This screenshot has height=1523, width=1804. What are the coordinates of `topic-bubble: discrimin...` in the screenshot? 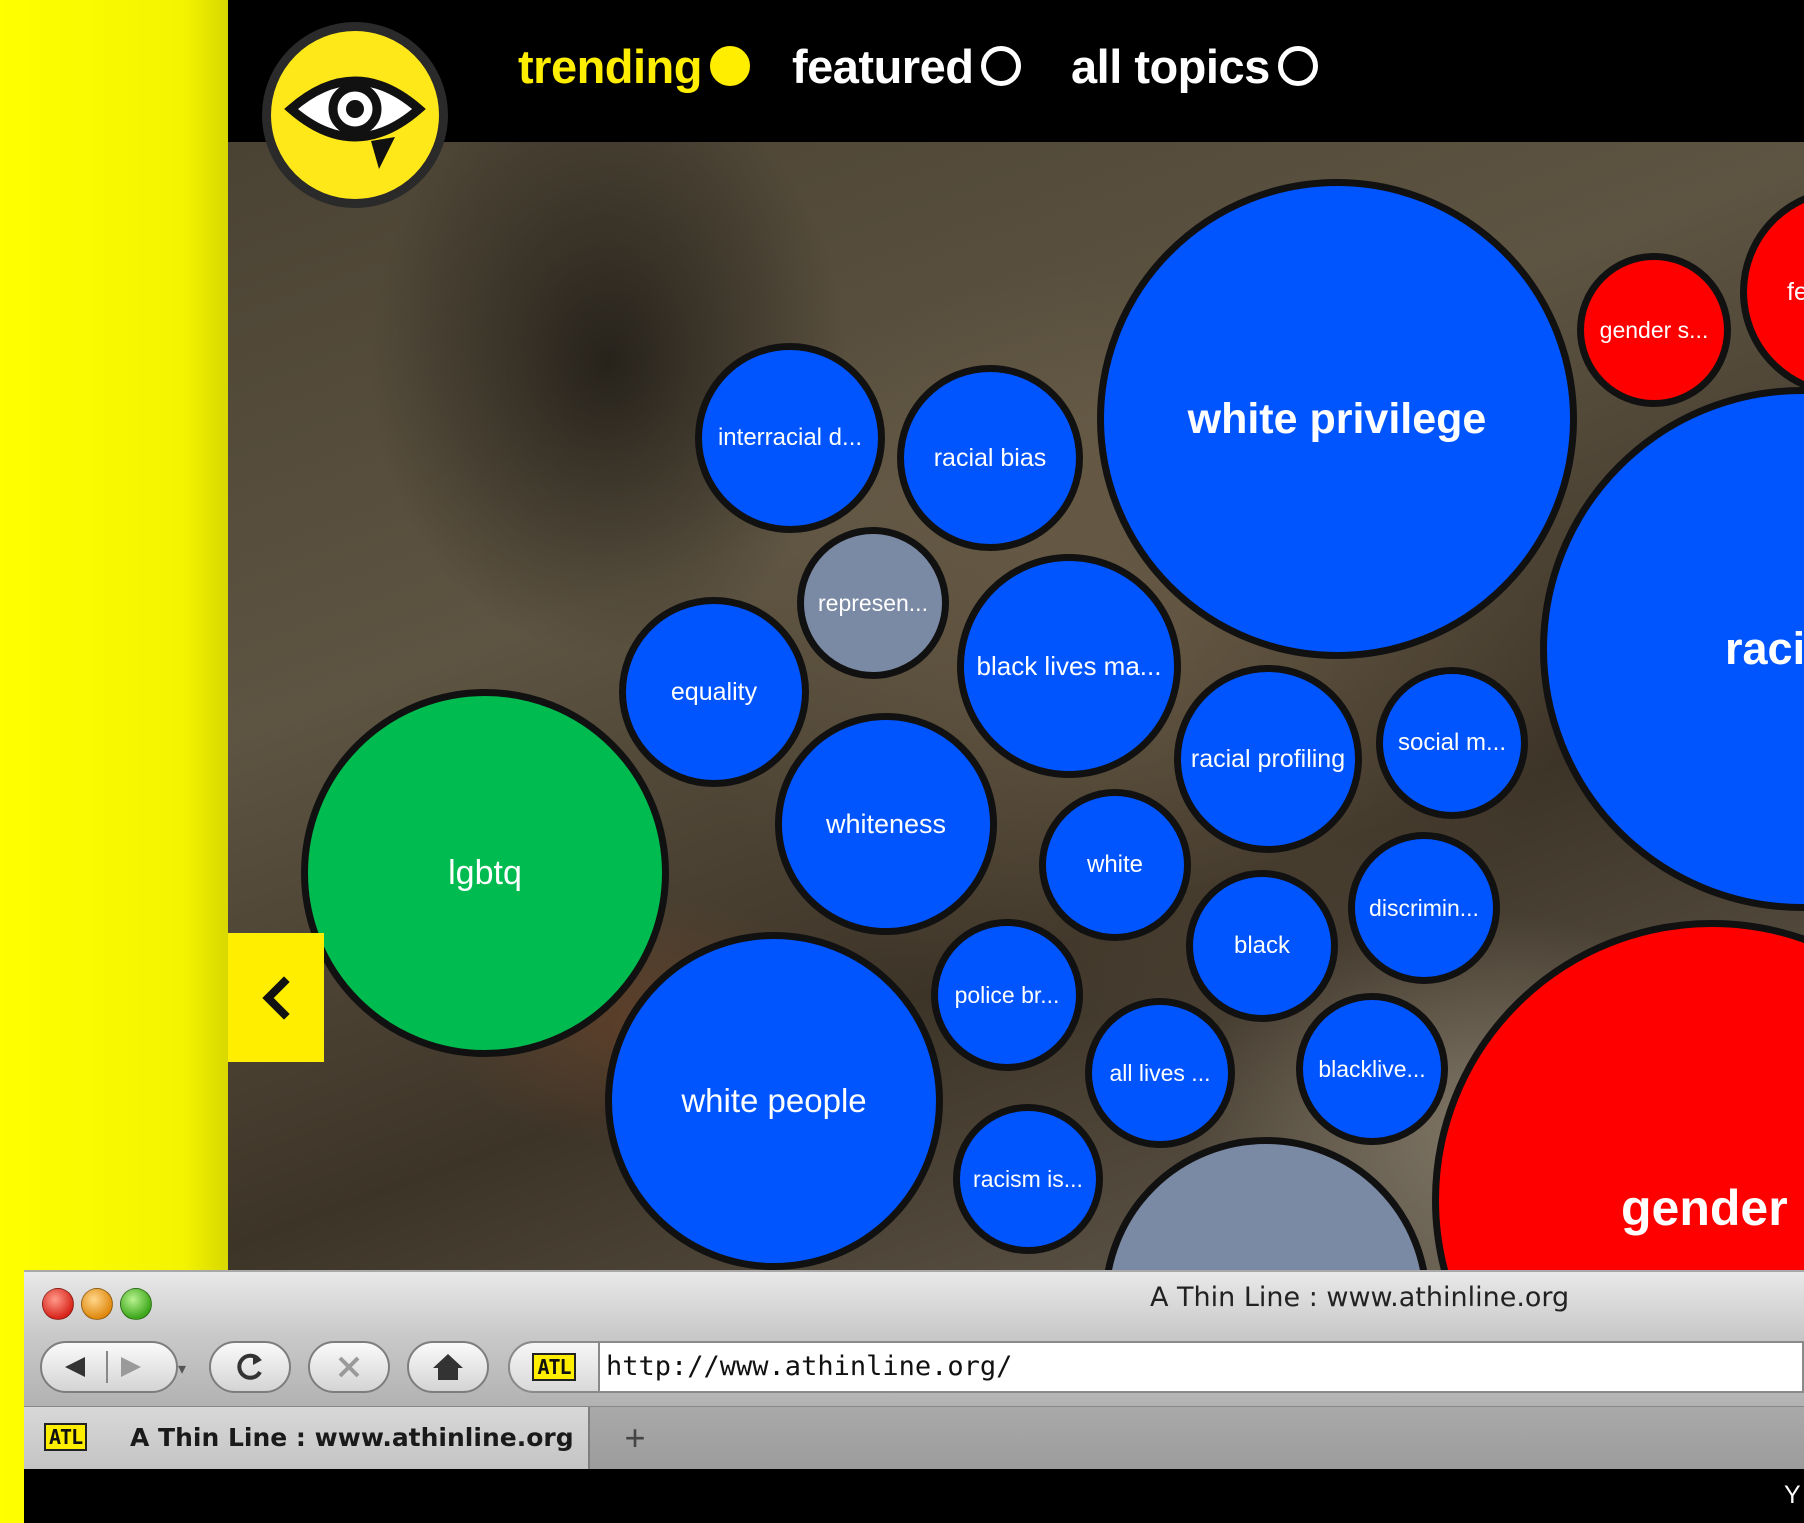 It's located at (1424, 908).